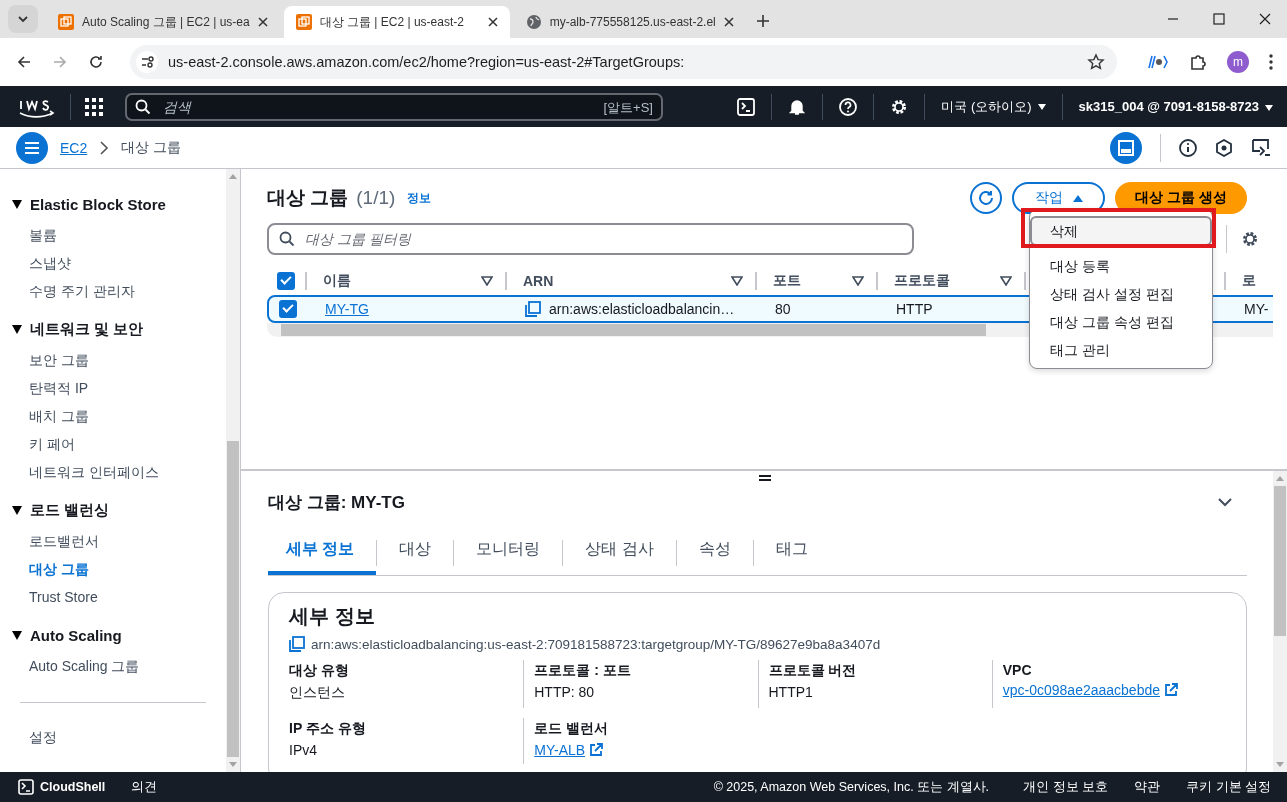 This screenshot has height=802, width=1287. What do you see at coordinates (629, 22) in the screenshot?
I see `browser-tab: my-alb-775558125.us-east-2.el` at bounding box center [629, 22].